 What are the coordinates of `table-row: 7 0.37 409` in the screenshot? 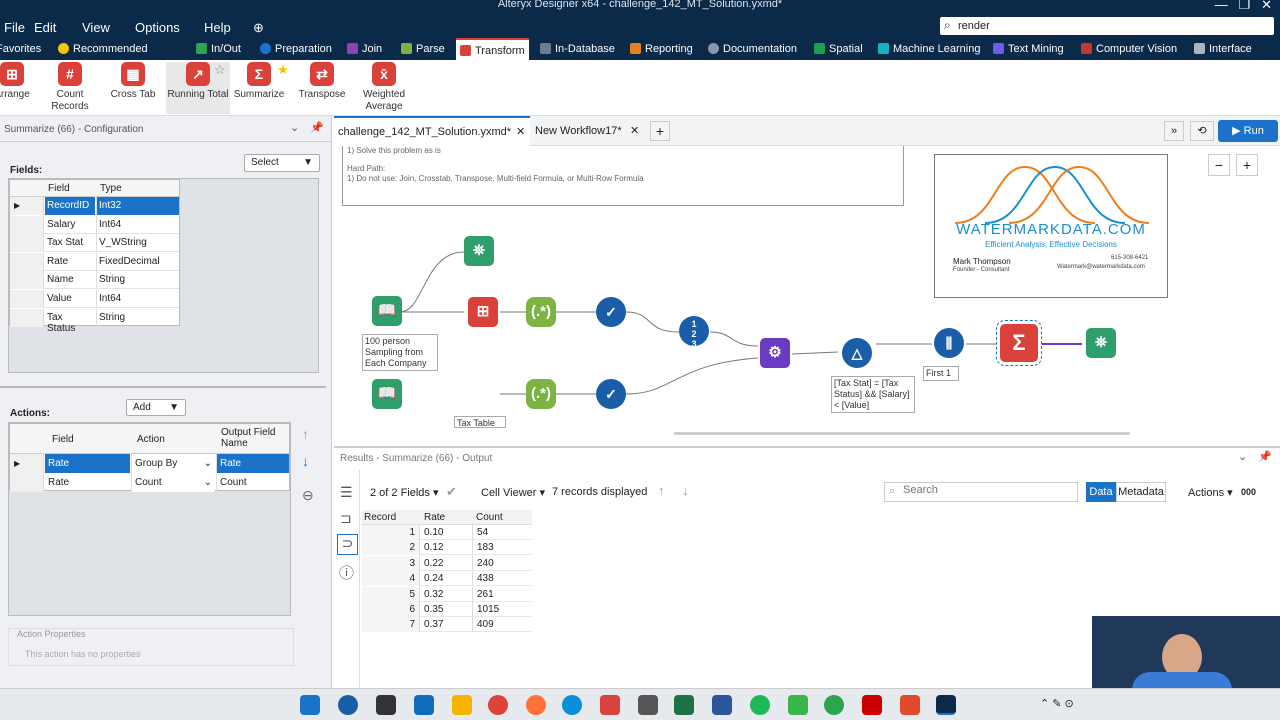 It's located at (447, 625).